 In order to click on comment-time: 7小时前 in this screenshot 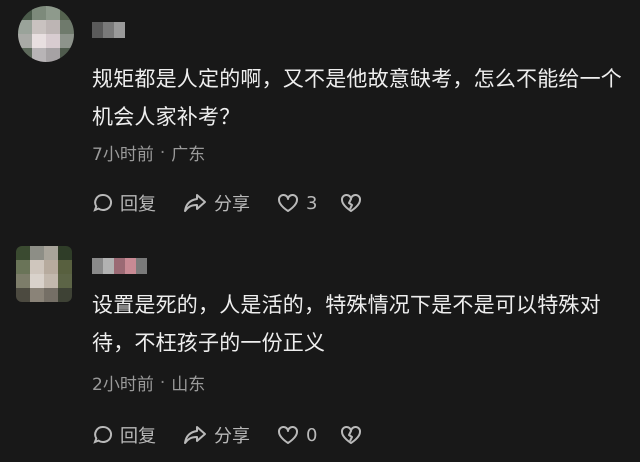, I will do `click(123, 155)`.